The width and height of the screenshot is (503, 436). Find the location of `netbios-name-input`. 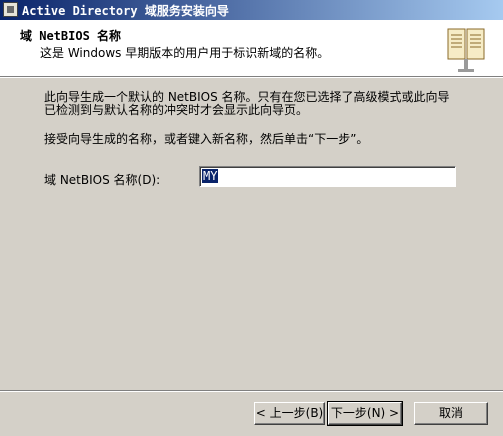

netbios-name-input is located at coordinates (327, 176).